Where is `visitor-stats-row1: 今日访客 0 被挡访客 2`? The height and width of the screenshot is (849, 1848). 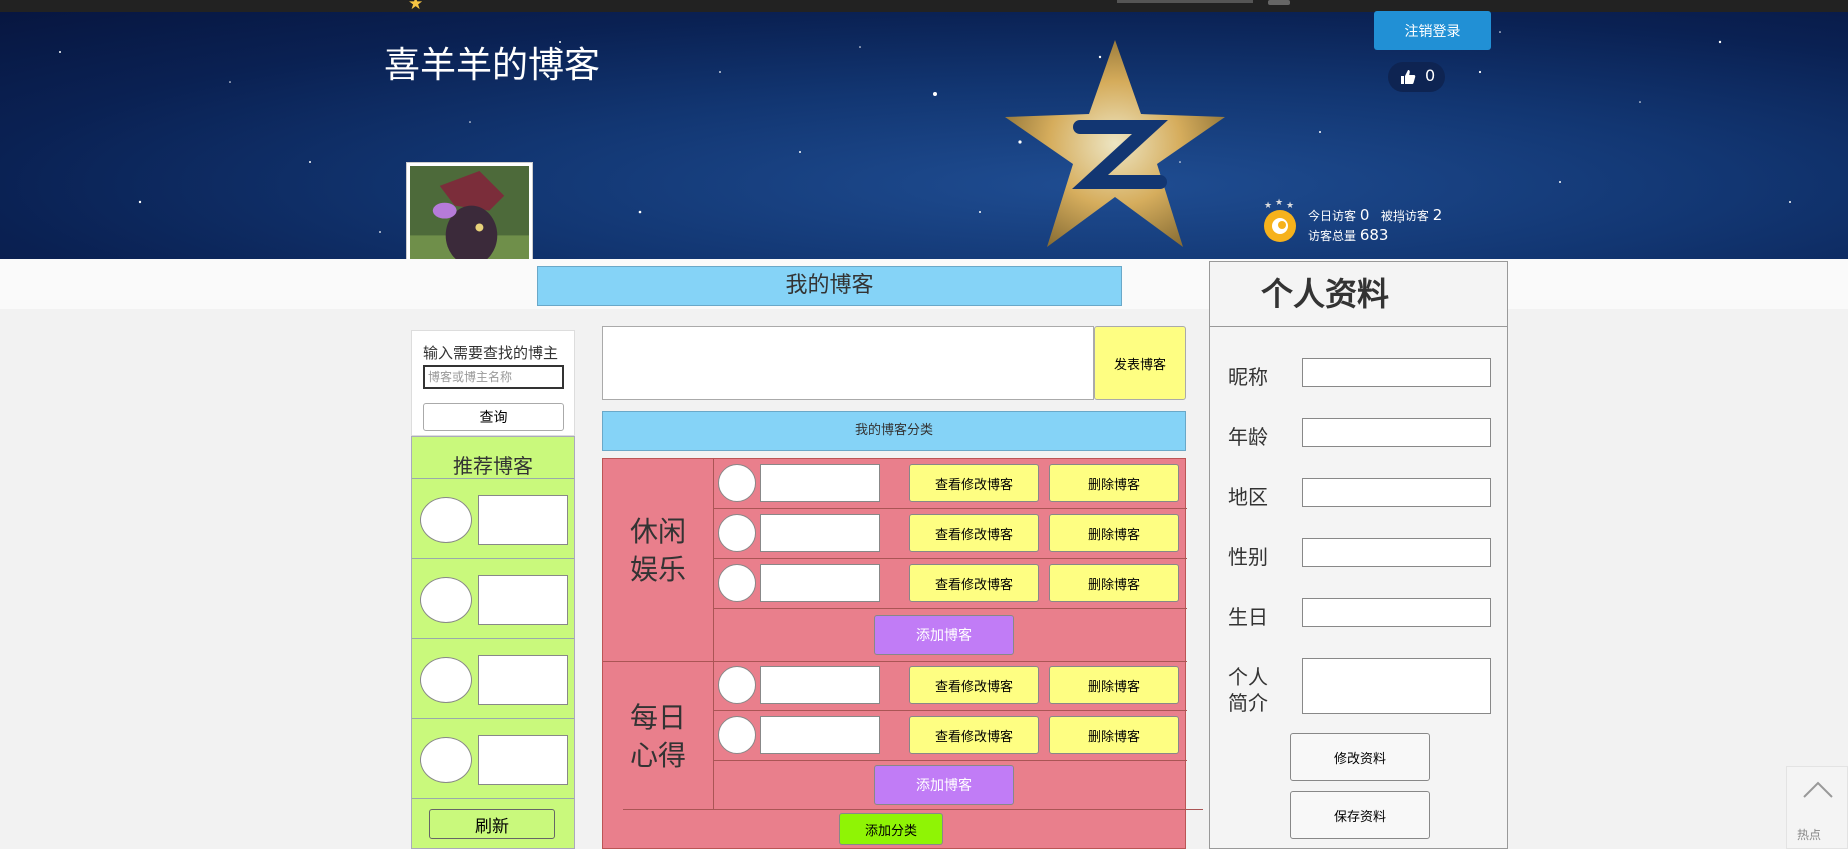
visitor-stats-row1: 今日访客 0 被挡访客 2 is located at coordinates (1375, 215).